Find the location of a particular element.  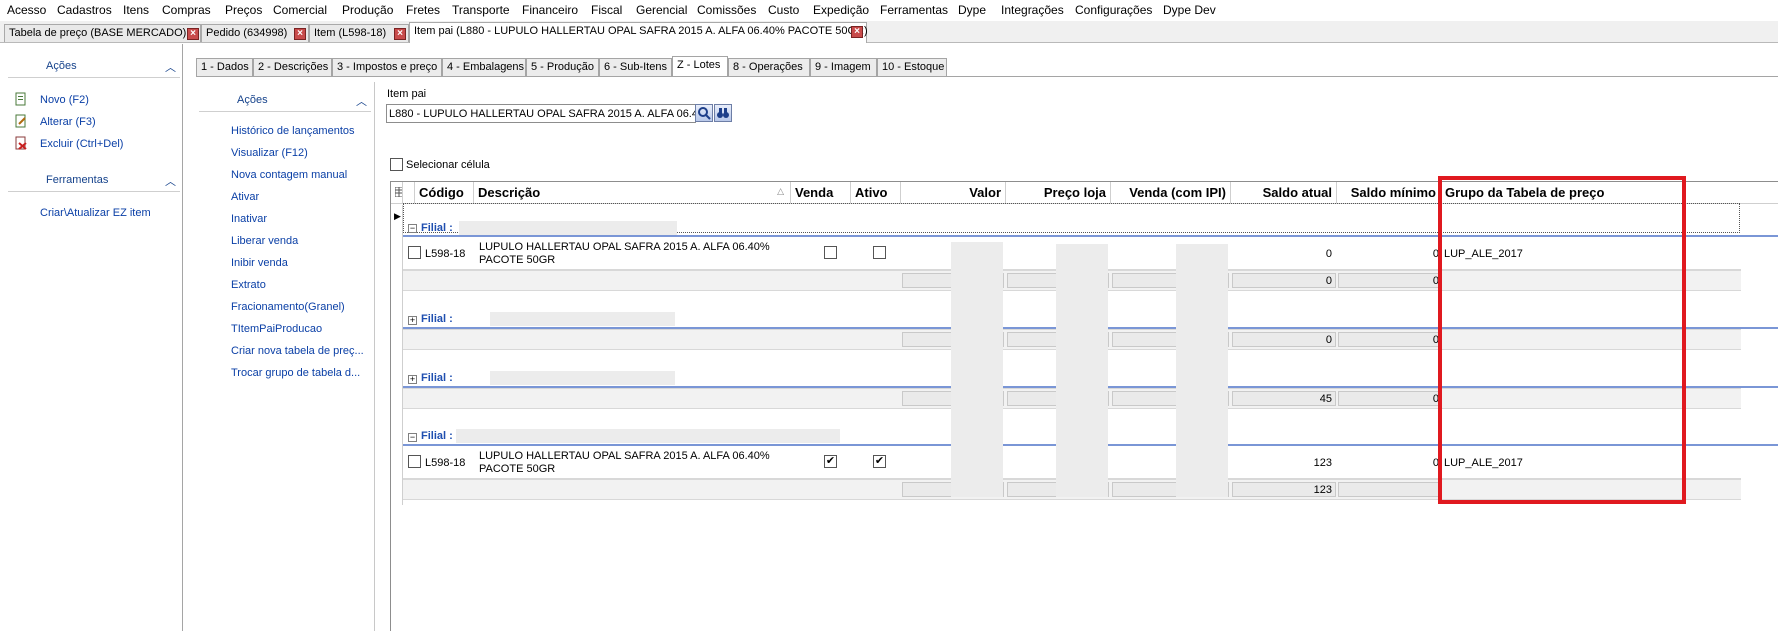

titempaiproducao-link: TItemPaiProducao is located at coordinates (276, 329).